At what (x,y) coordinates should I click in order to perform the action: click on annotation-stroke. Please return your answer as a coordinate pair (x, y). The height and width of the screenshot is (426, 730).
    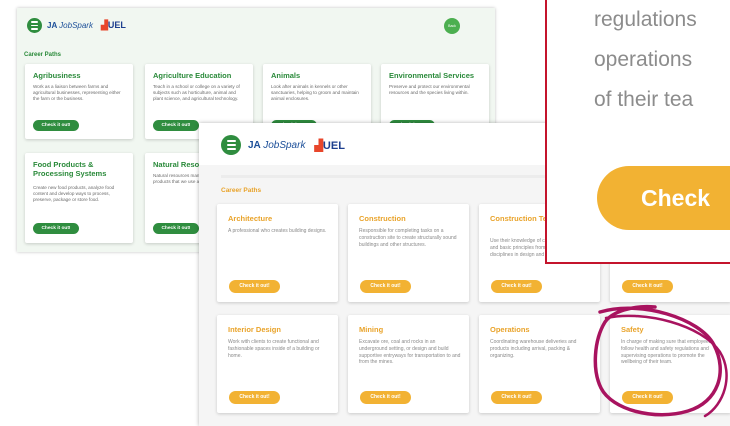
    Looking at the image, I should click on (657, 360).